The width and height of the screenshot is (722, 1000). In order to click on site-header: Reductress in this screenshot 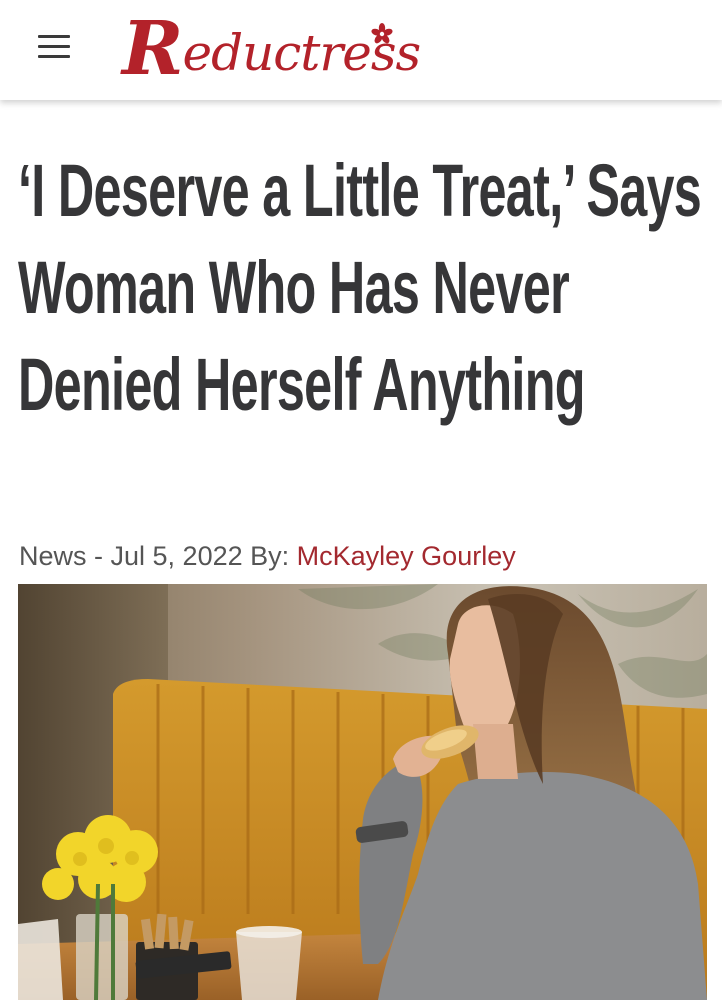, I will do `click(361, 50)`.